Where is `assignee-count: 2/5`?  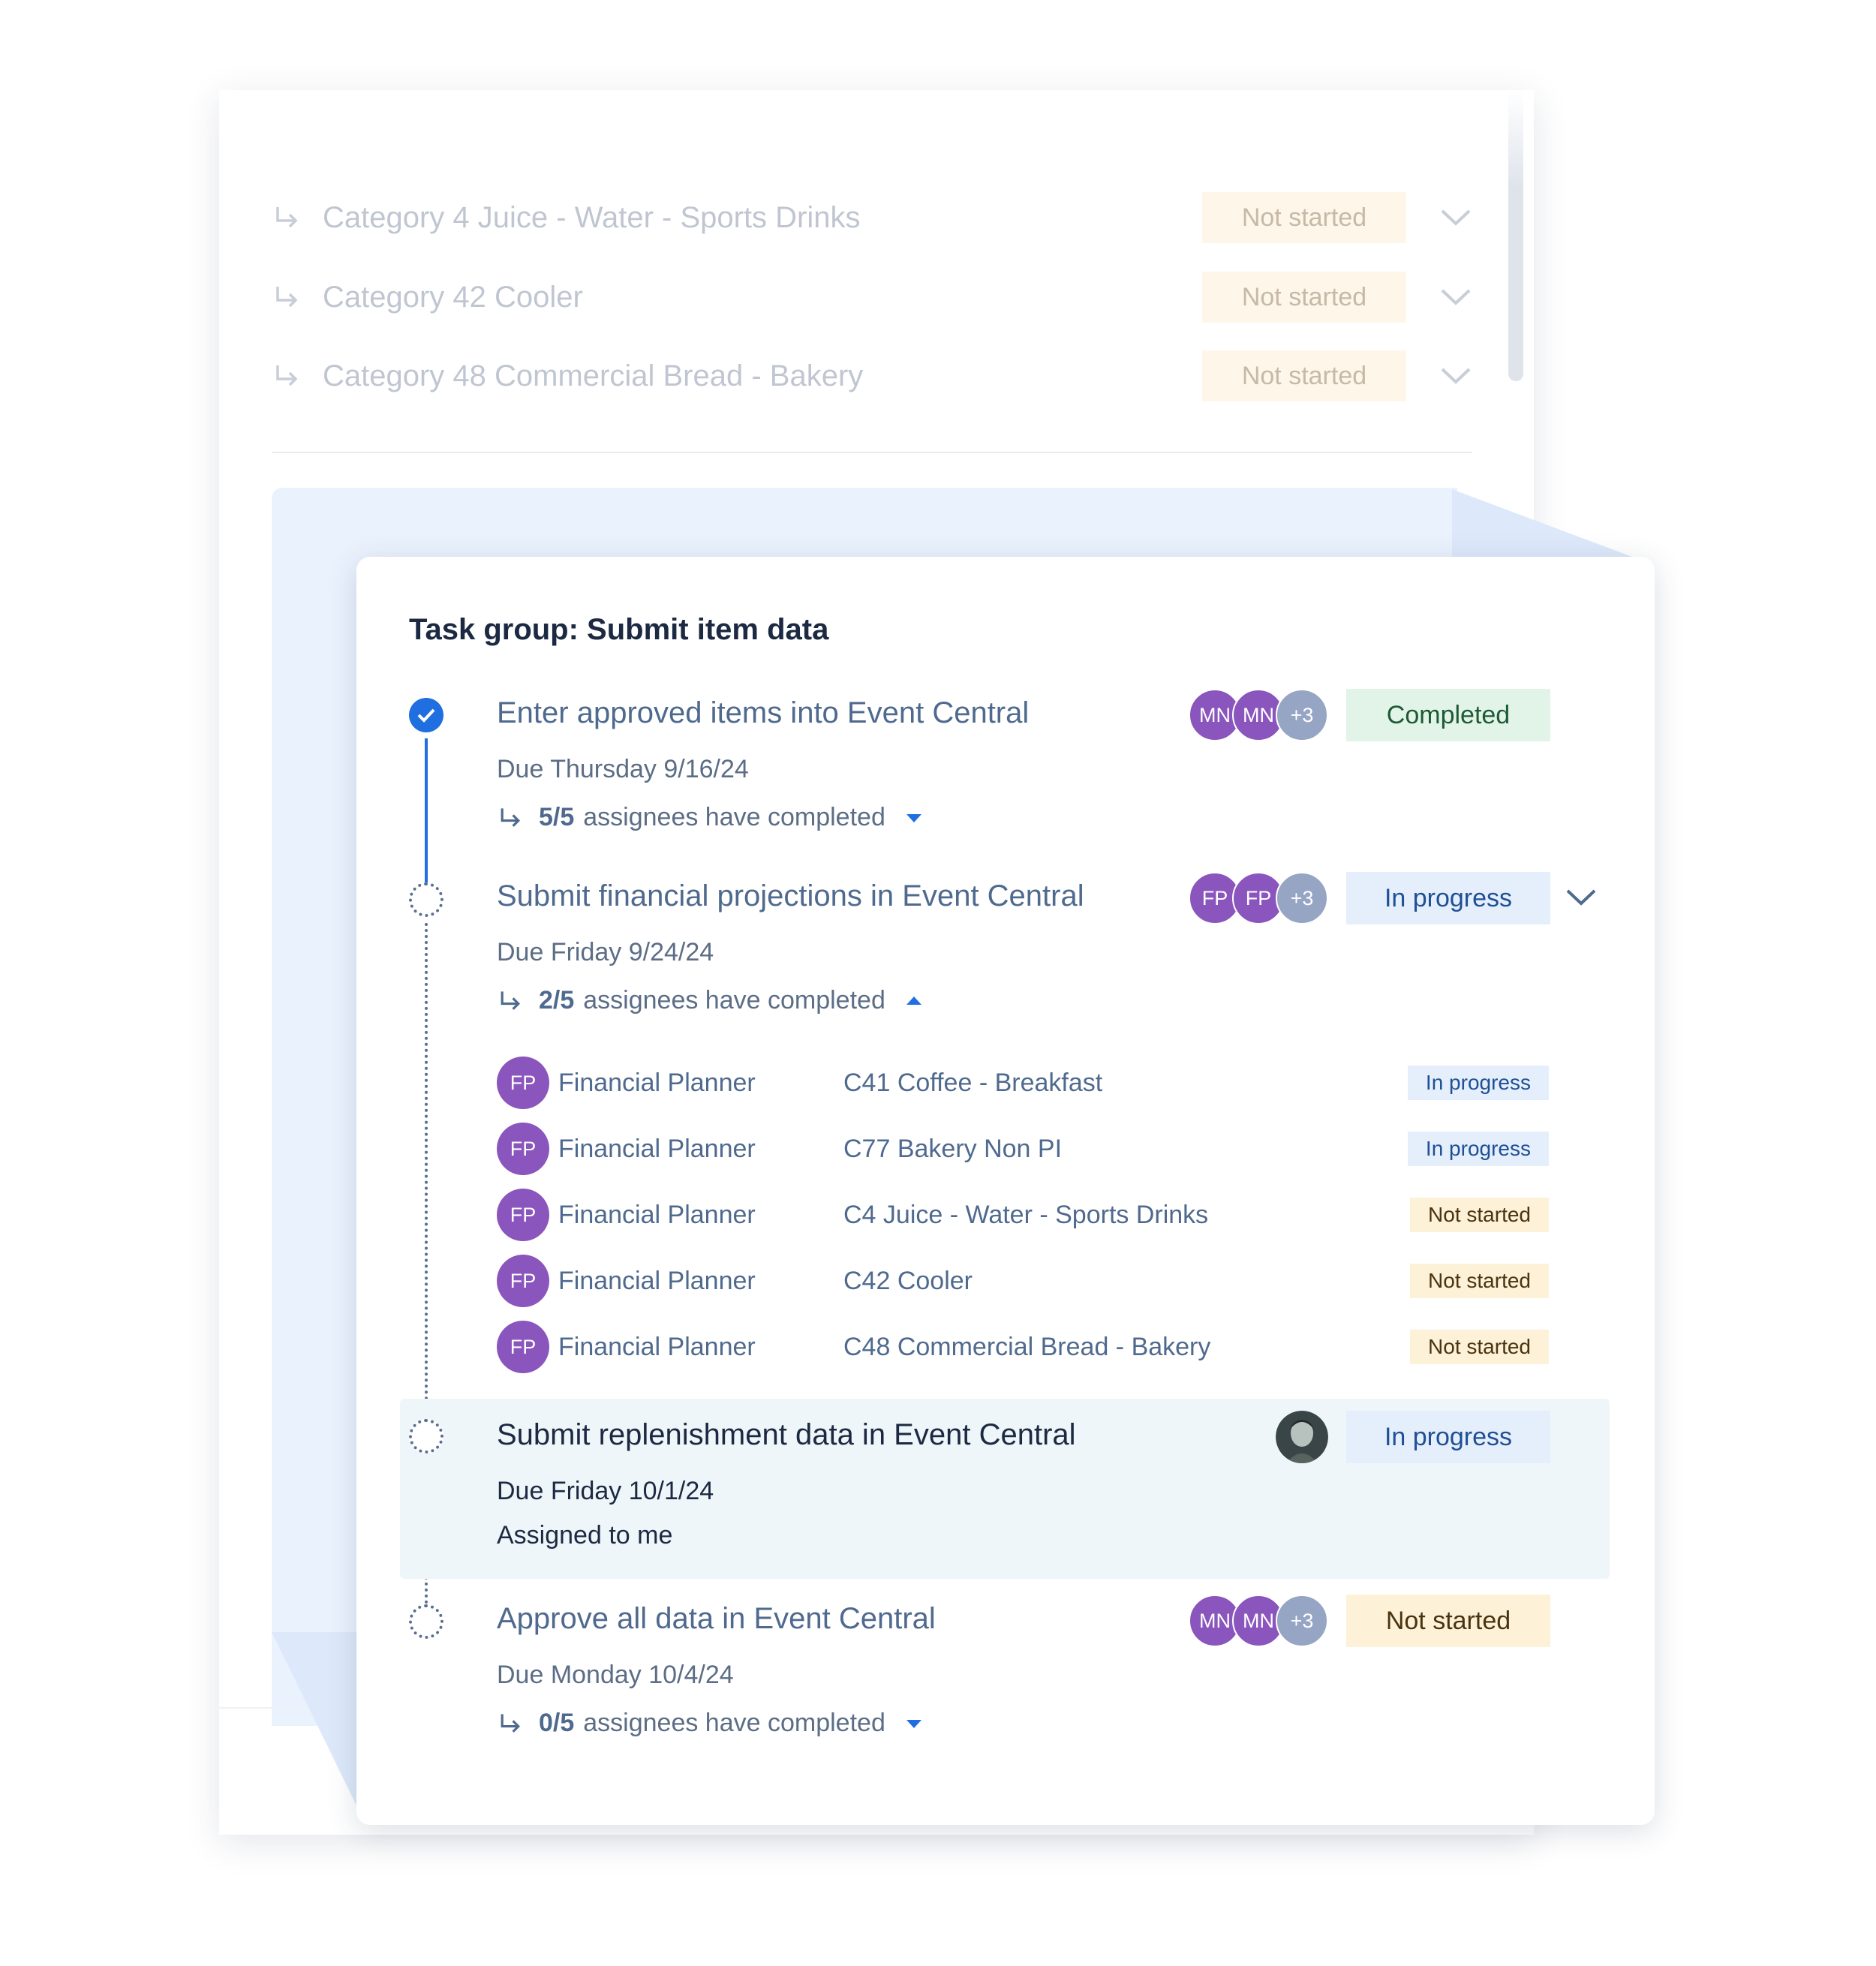
assignee-count: 2/5 is located at coordinates (557, 1000).